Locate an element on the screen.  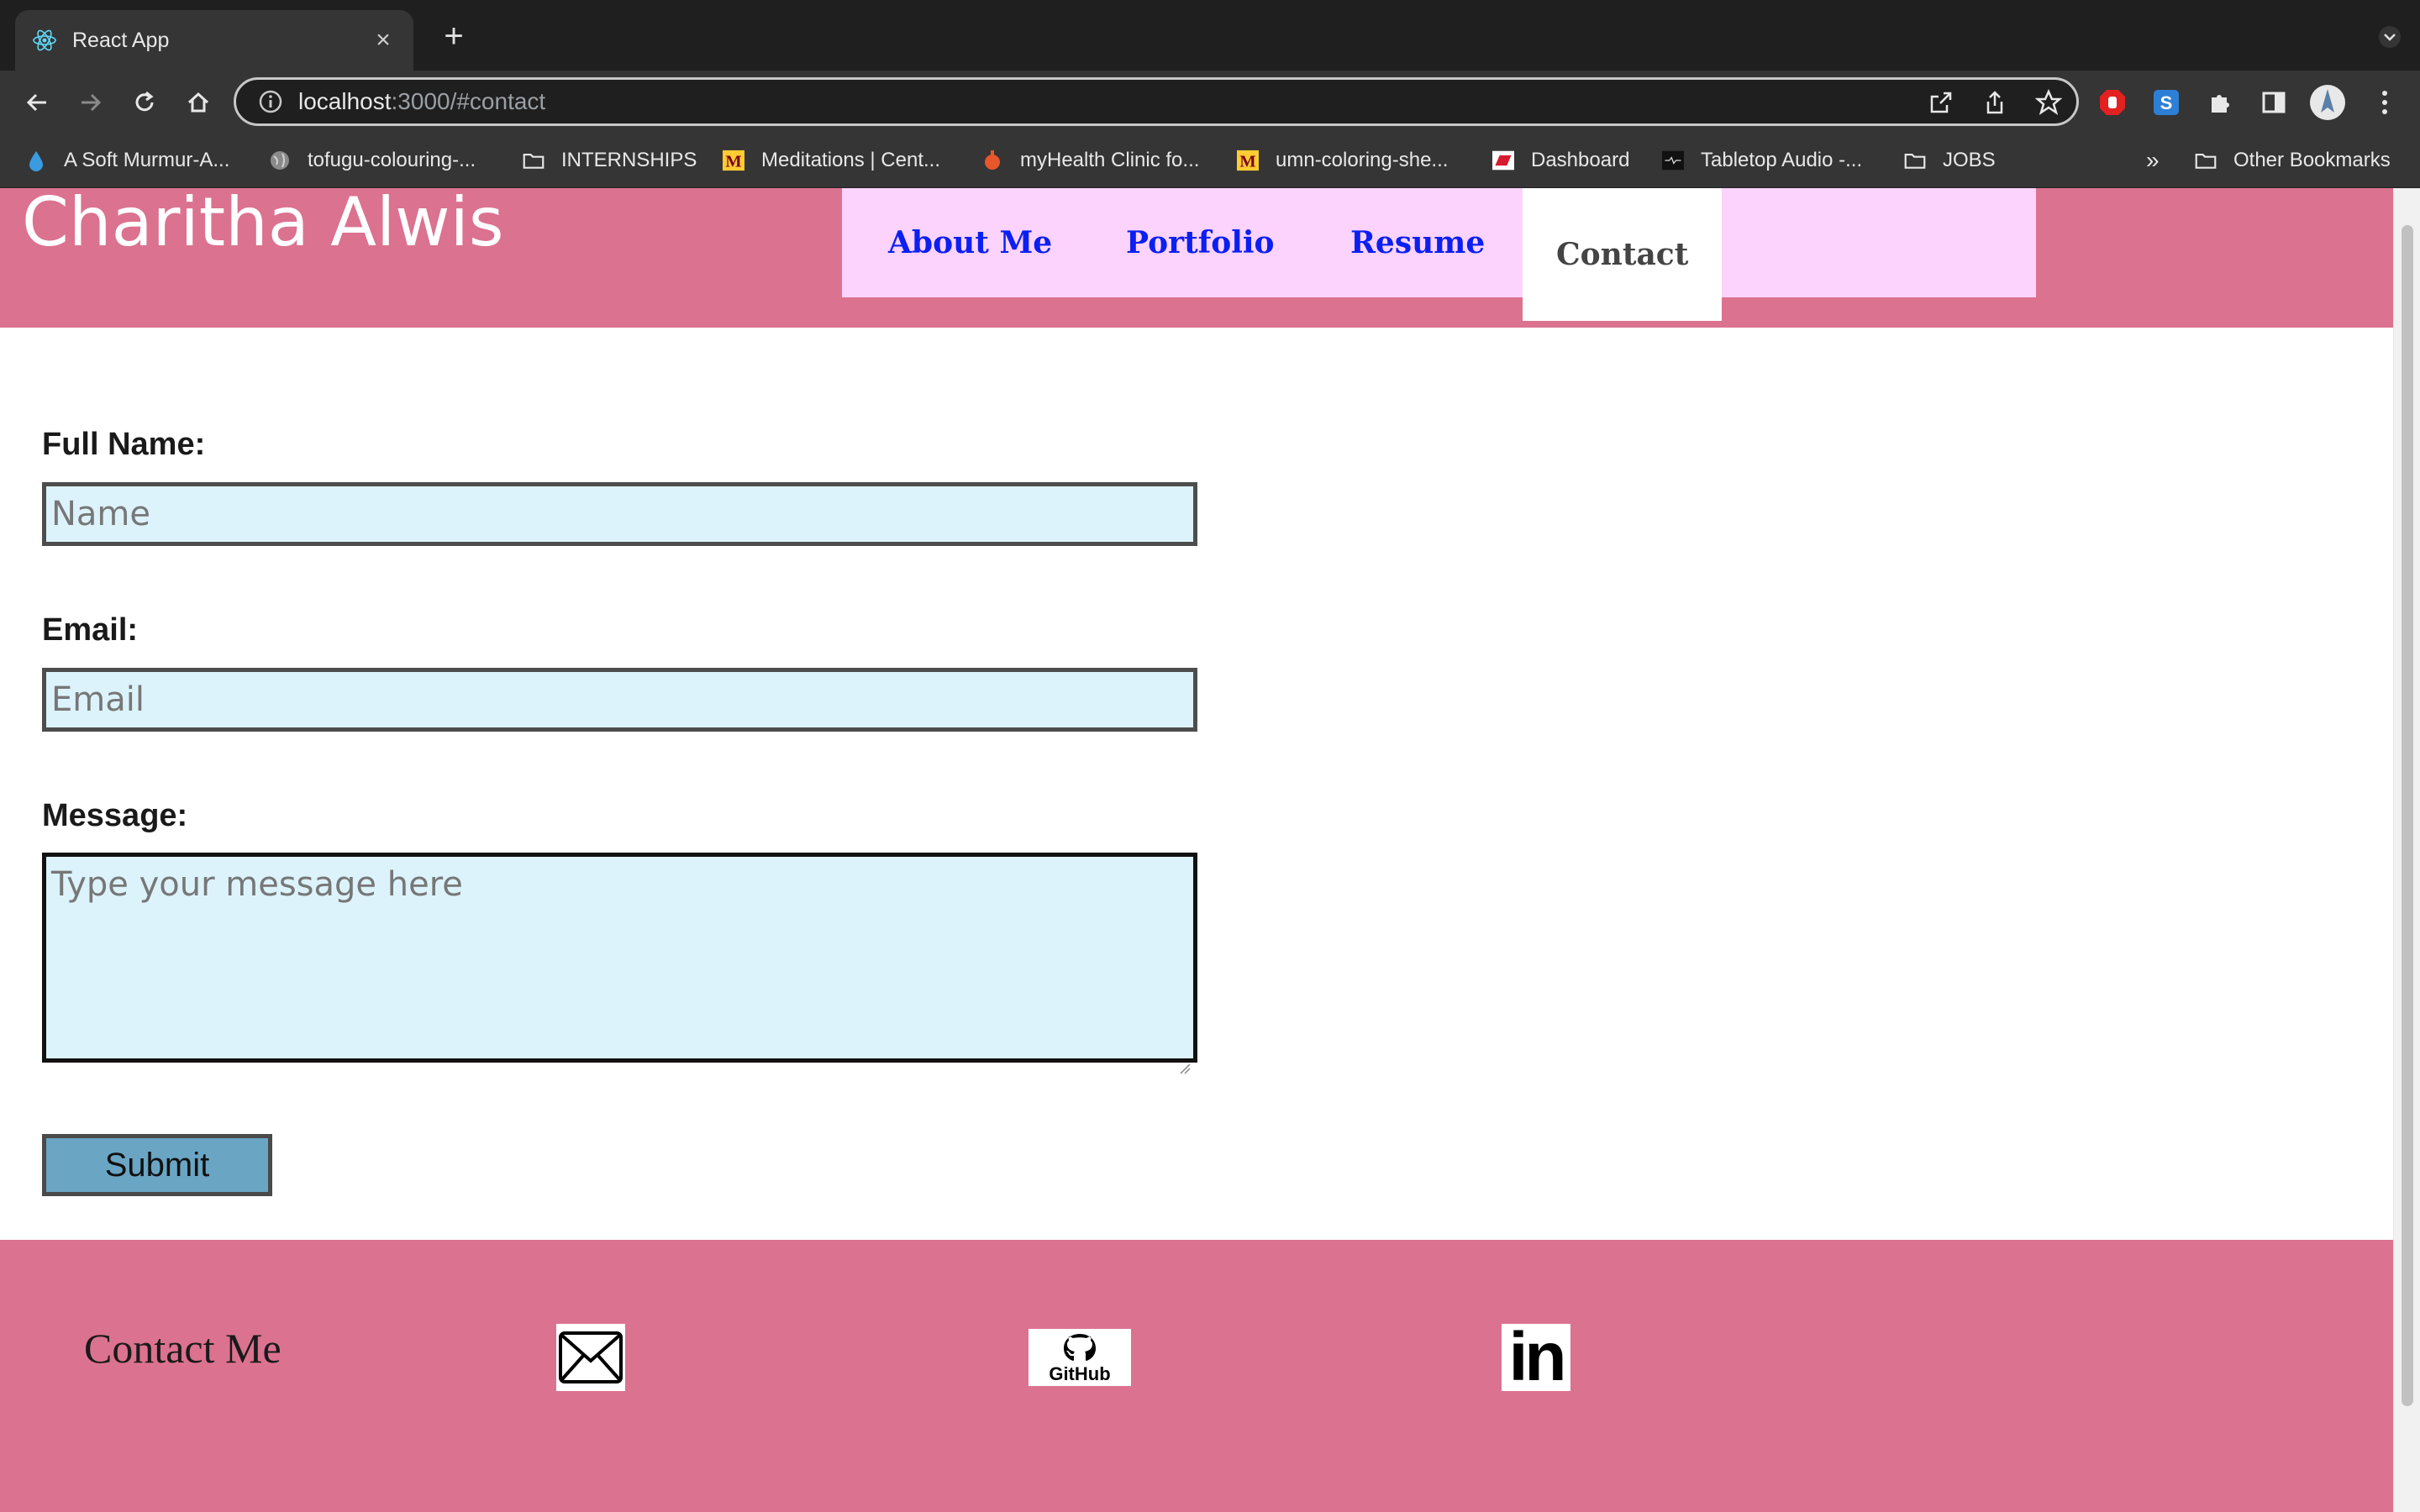
droplet-icon is located at coordinates (36, 160).